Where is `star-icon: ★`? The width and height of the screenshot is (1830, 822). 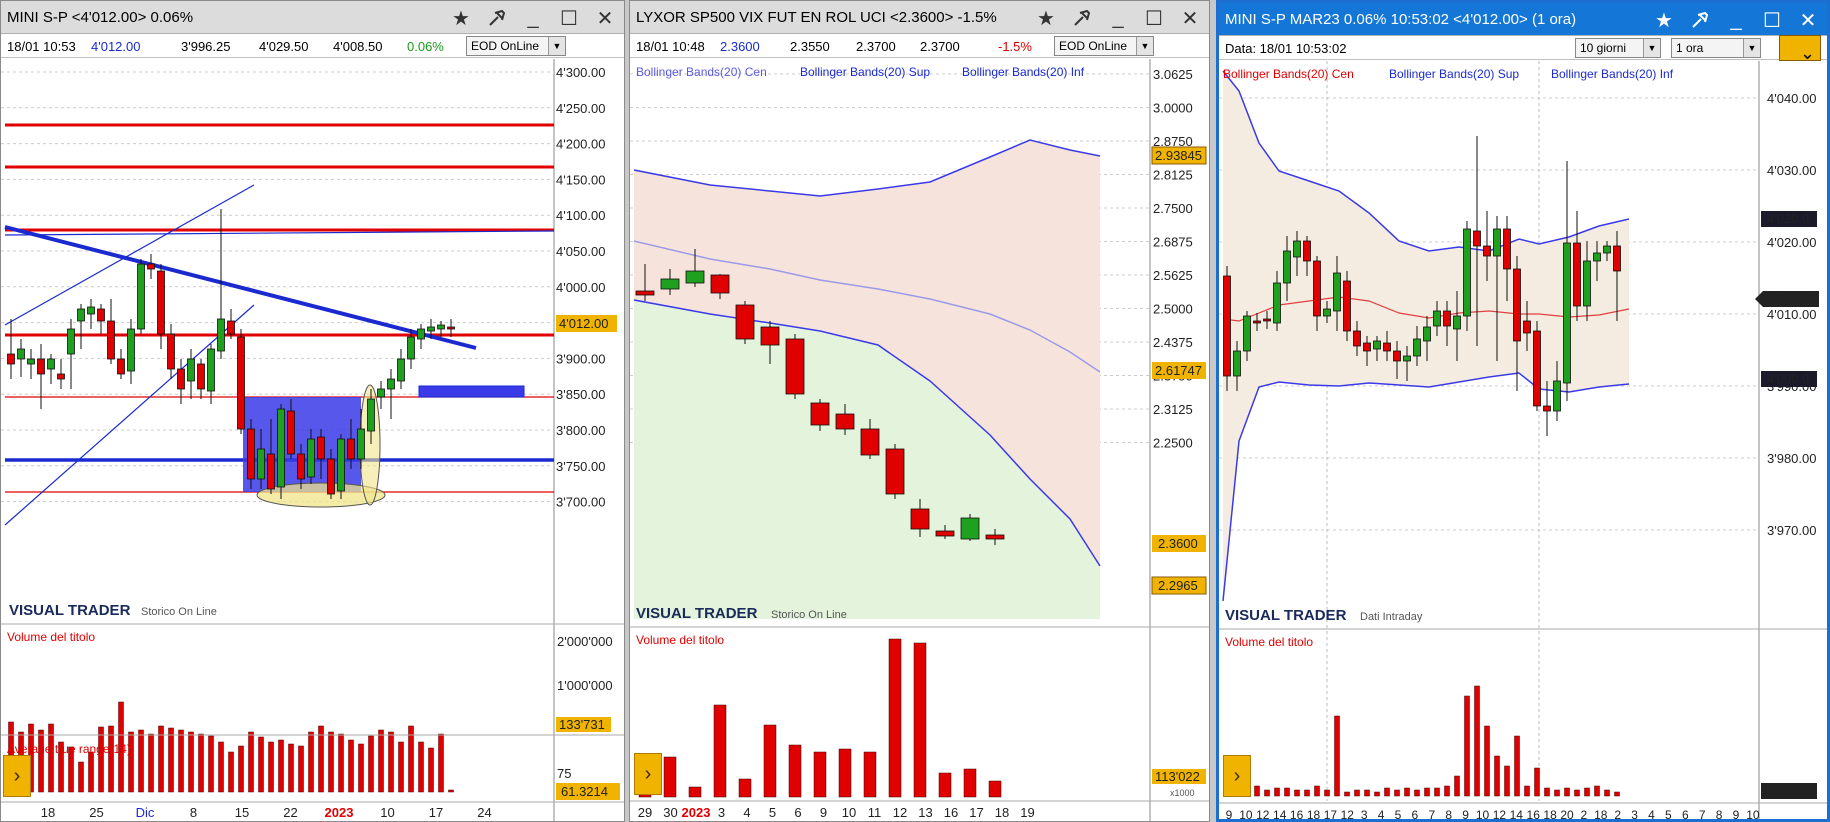 star-icon: ★ is located at coordinates (461, 18).